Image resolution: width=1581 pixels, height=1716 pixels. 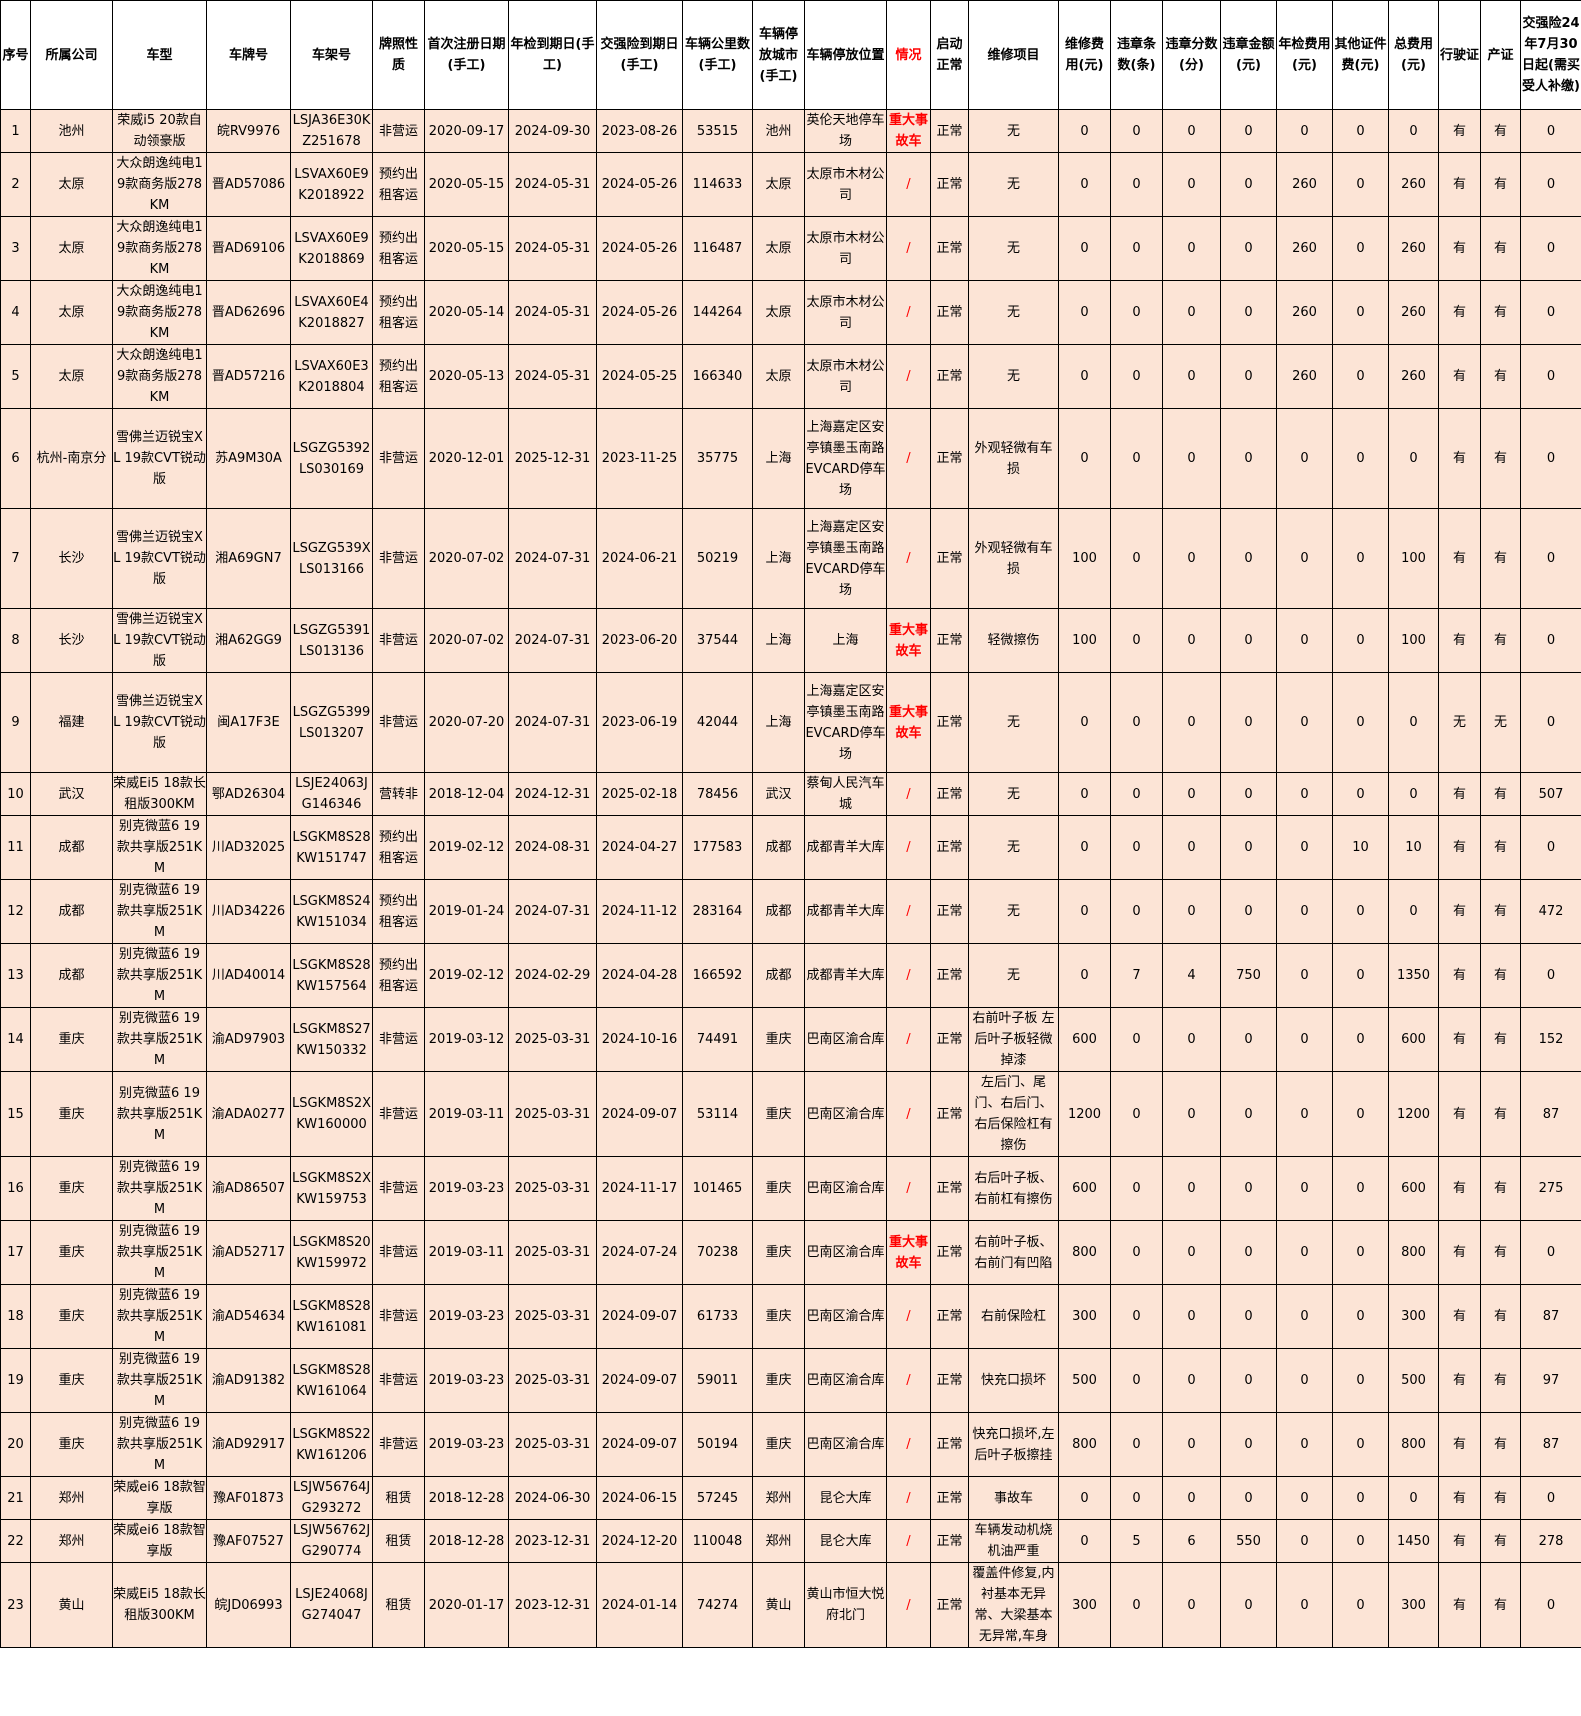 What do you see at coordinates (398, 184) in the screenshot?
I see `col-plate-type-cell: 预约出租客运` at bounding box center [398, 184].